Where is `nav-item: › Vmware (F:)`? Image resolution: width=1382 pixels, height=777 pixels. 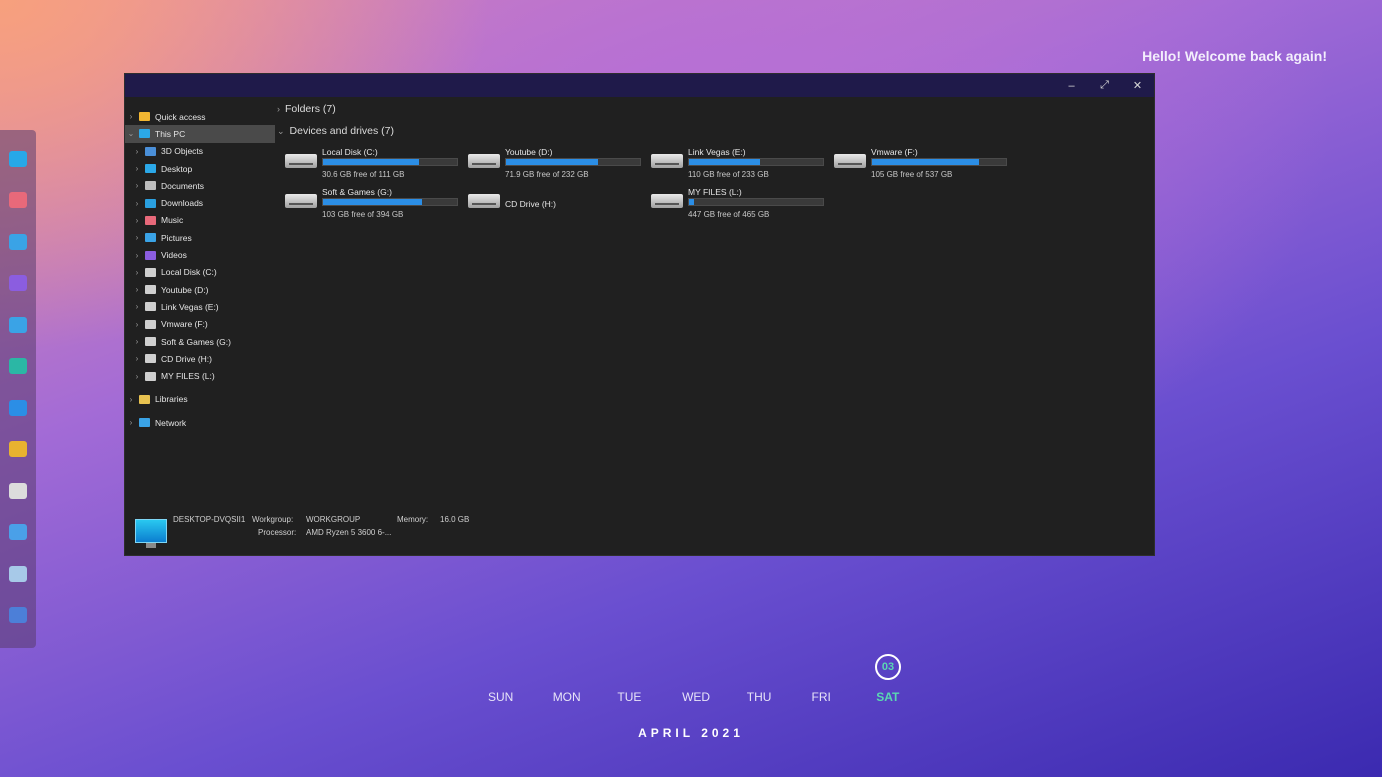
nav-item: › Vmware (F:) is located at coordinates (200, 324).